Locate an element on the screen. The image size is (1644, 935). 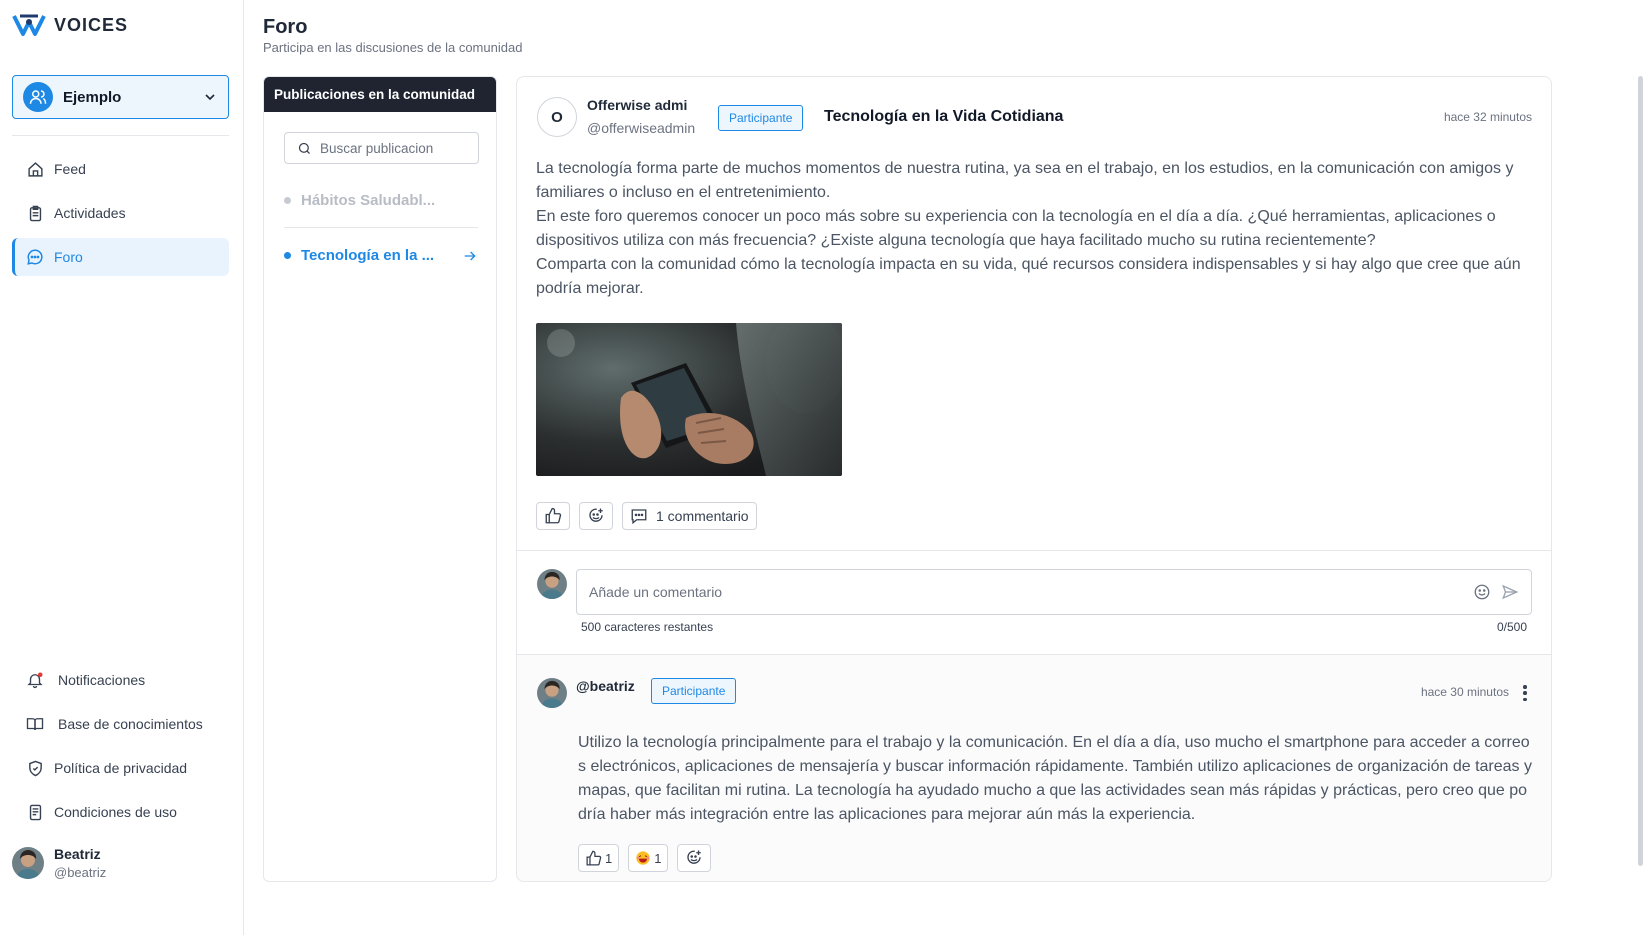
user-name: Beatriz is located at coordinates (77, 854).